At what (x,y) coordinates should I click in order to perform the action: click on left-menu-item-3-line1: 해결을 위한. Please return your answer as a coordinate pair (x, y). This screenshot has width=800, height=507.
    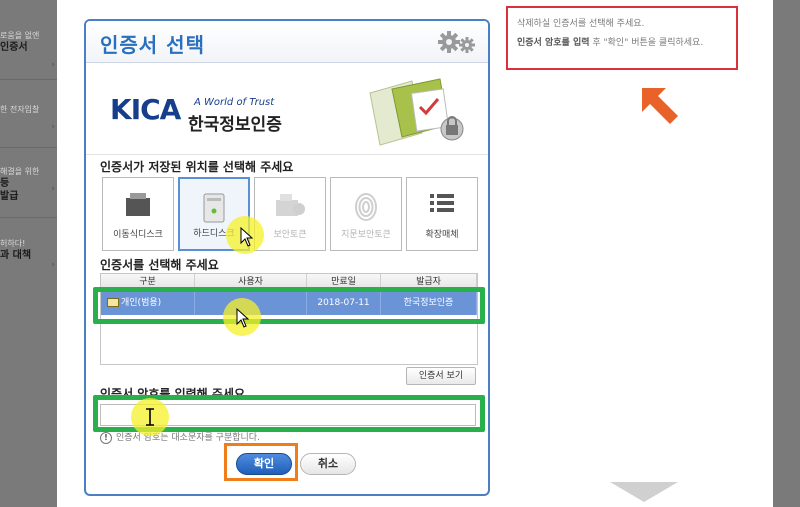
    Looking at the image, I should click on (20, 171).